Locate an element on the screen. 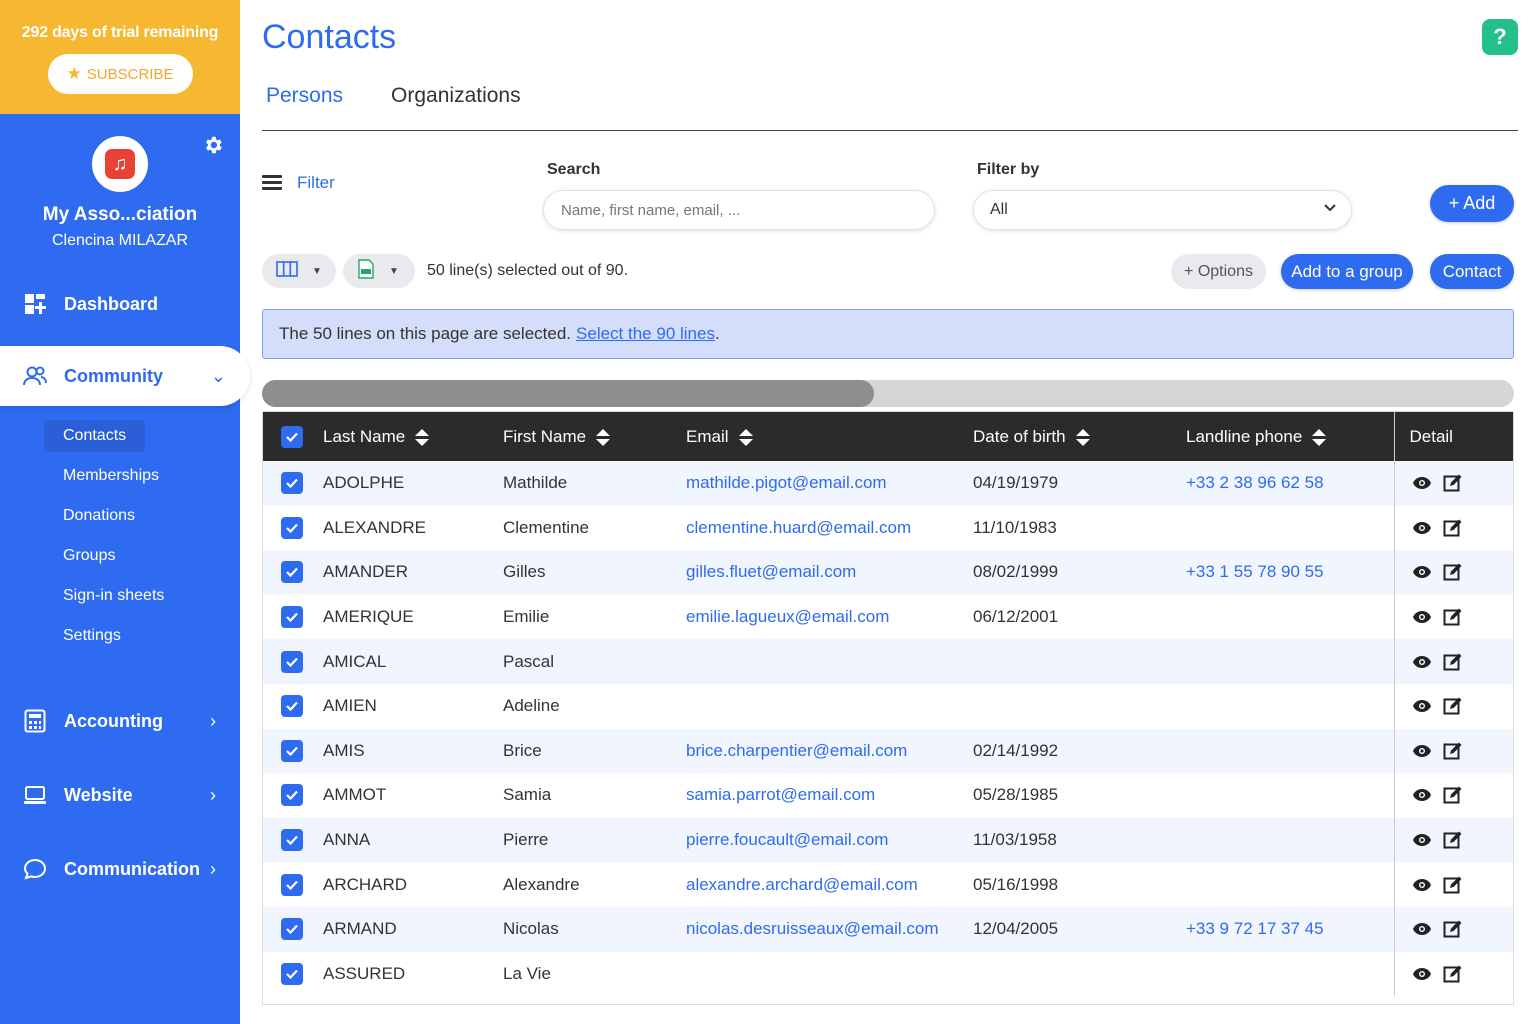 The height and width of the screenshot is (1024, 1536). contact-button: Contact is located at coordinates (1472, 271).